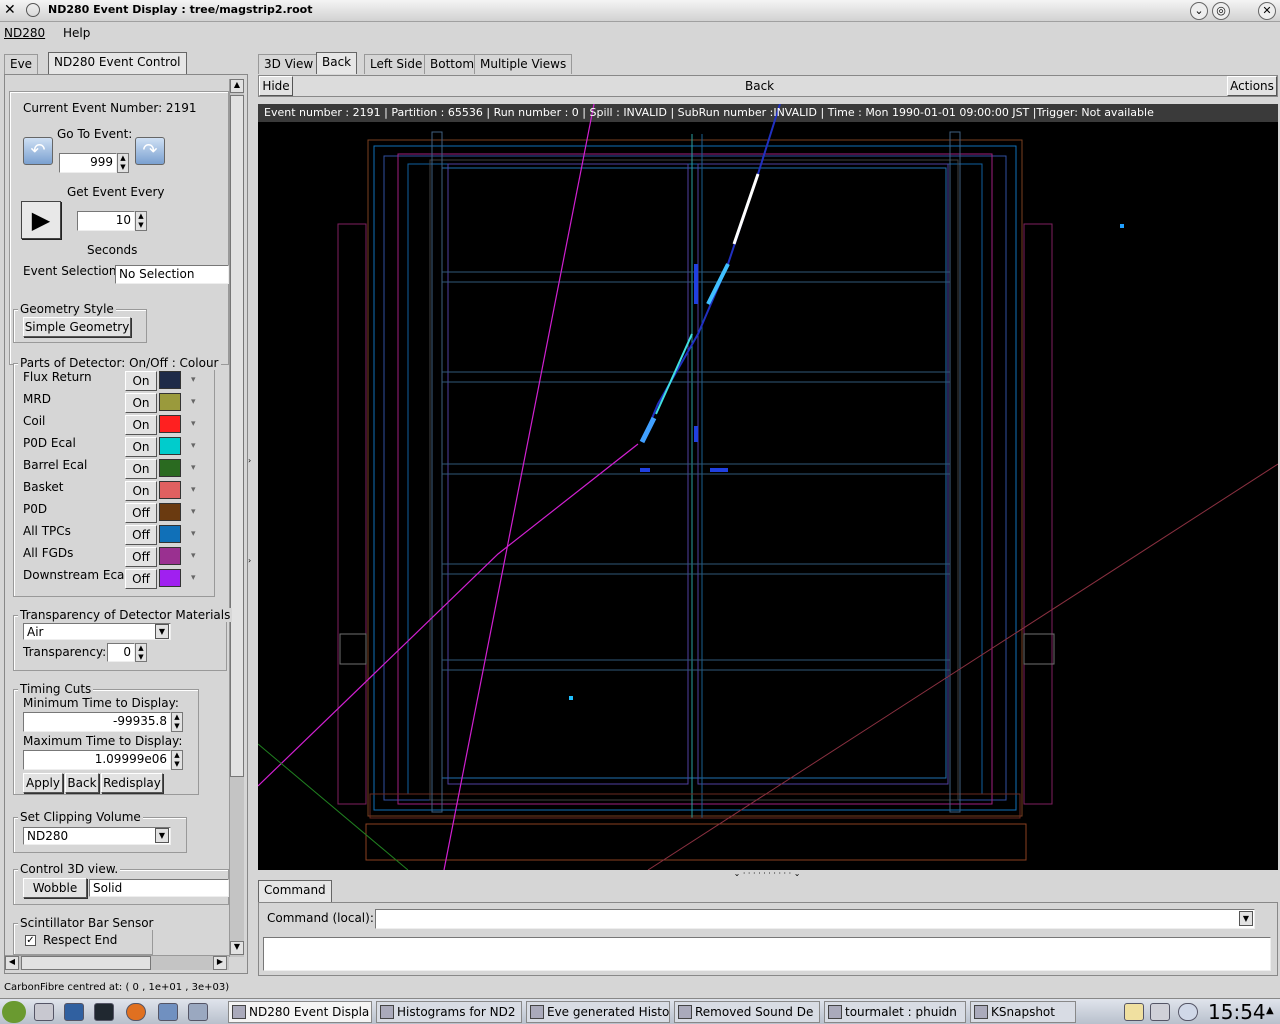 Image resolution: width=1280 pixels, height=1024 pixels. Describe the element at coordinates (1270, 1010) in the screenshot. I see `tray-arrow-icon: ▲` at that location.